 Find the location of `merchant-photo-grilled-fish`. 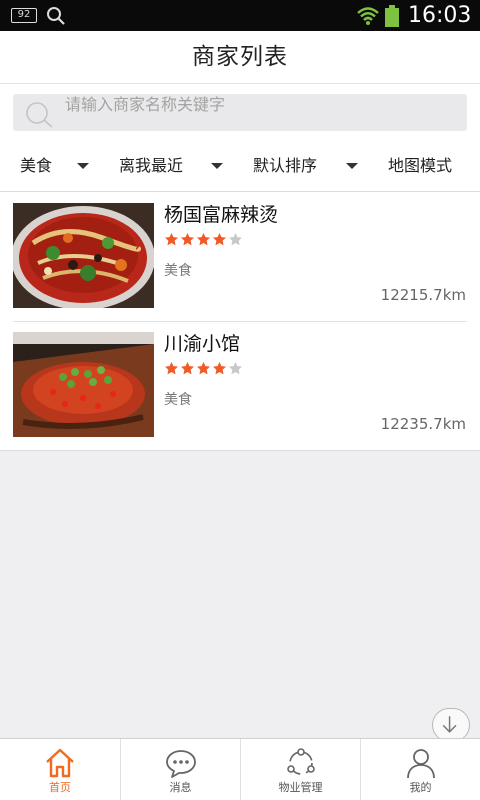

merchant-photo-grilled-fish is located at coordinates (83, 384).